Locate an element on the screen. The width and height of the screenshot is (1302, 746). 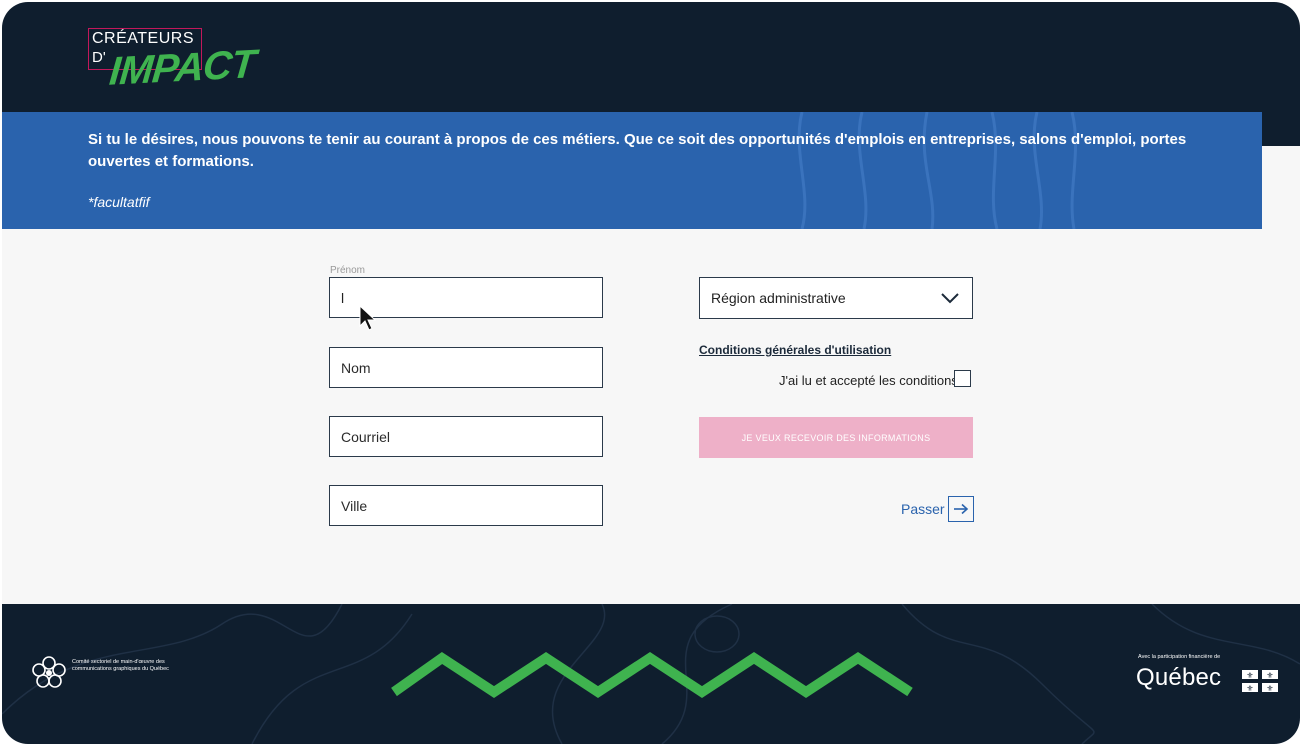
prenom-label: Prénom is located at coordinates (348, 270).